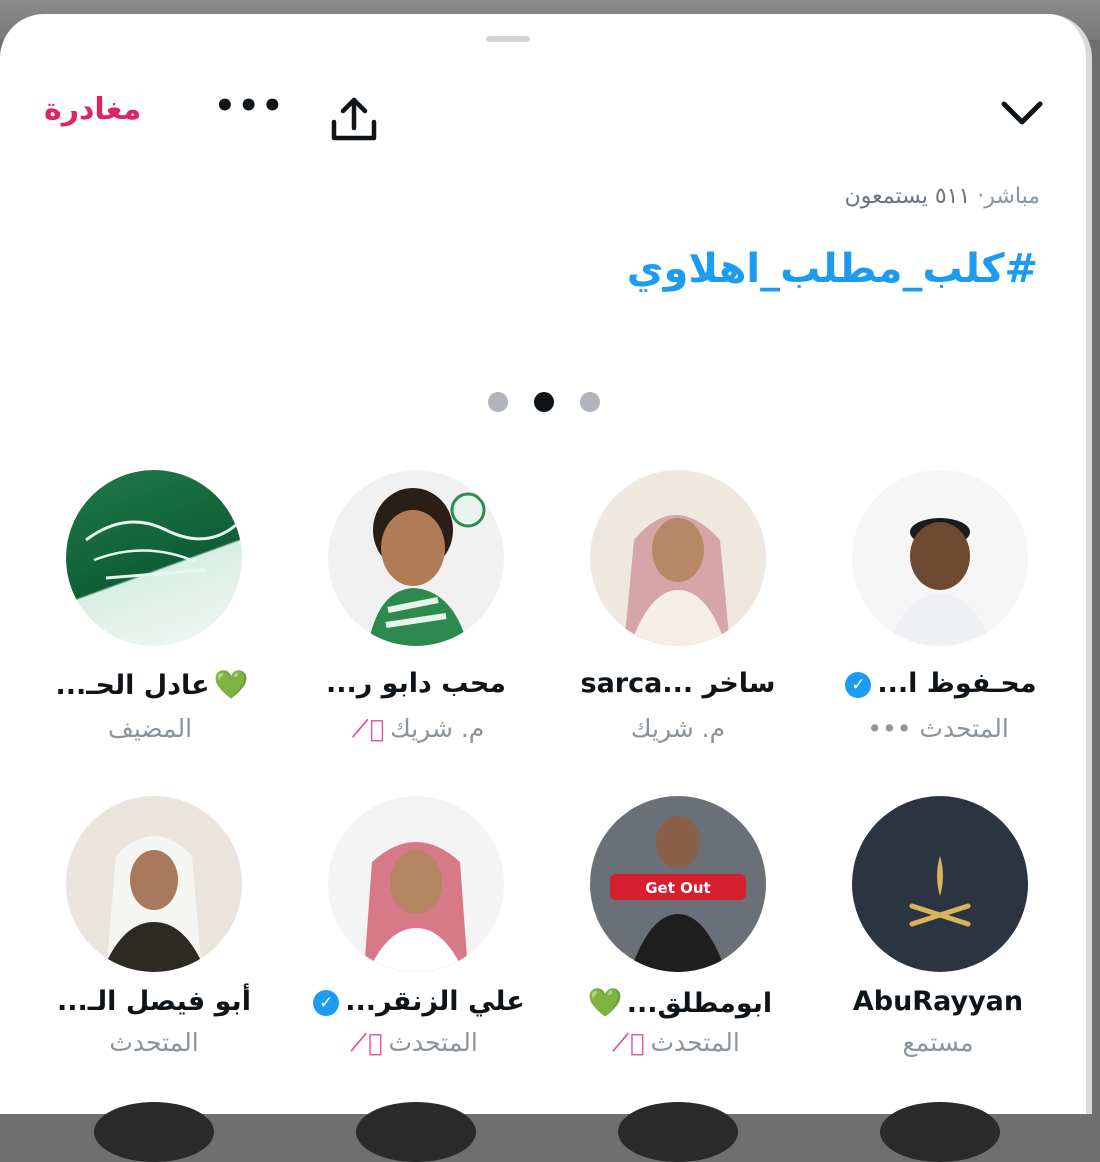 The width and height of the screenshot is (1100, 1162). Describe the element at coordinates (938, 1001) in the screenshot. I see `member-name: AbuRayyan` at that location.